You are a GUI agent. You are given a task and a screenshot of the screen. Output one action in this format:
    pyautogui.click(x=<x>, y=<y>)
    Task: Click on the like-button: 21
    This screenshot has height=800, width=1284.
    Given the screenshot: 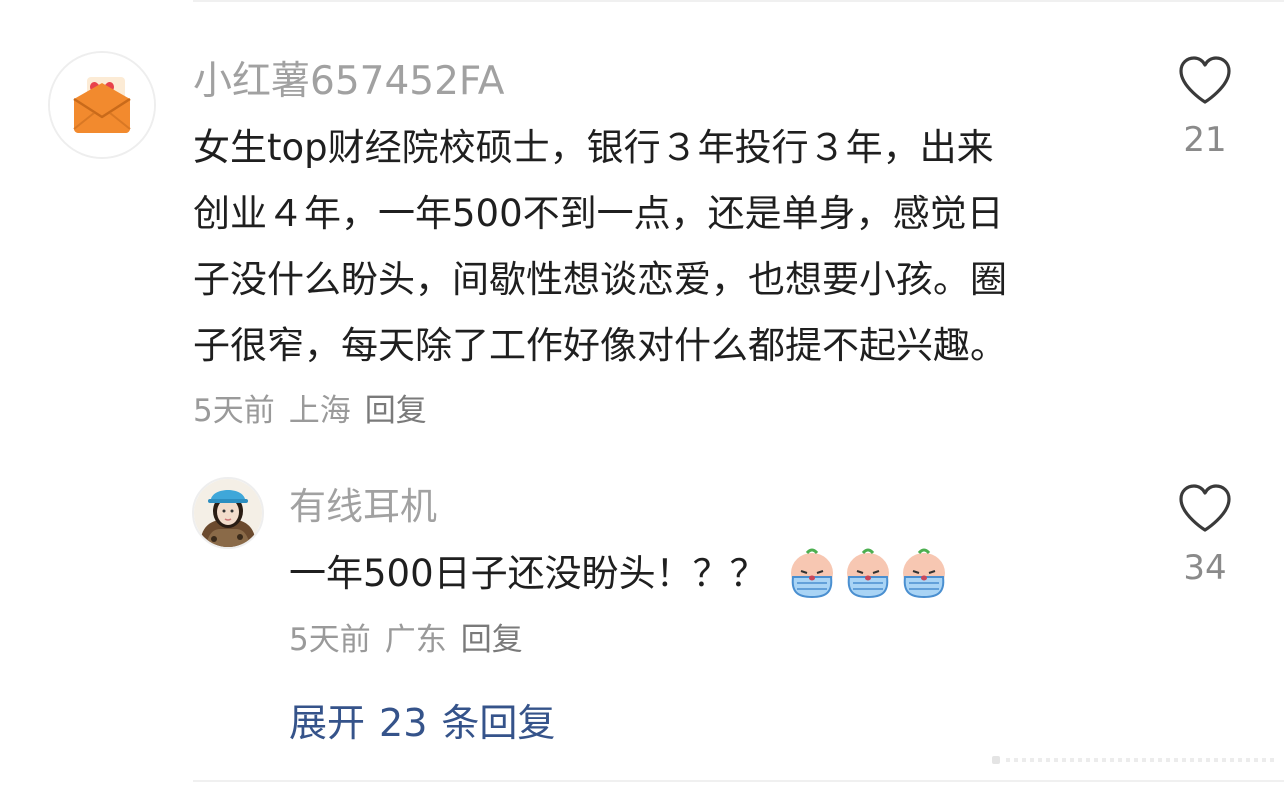 What is the action you would take?
    pyautogui.click(x=1205, y=107)
    